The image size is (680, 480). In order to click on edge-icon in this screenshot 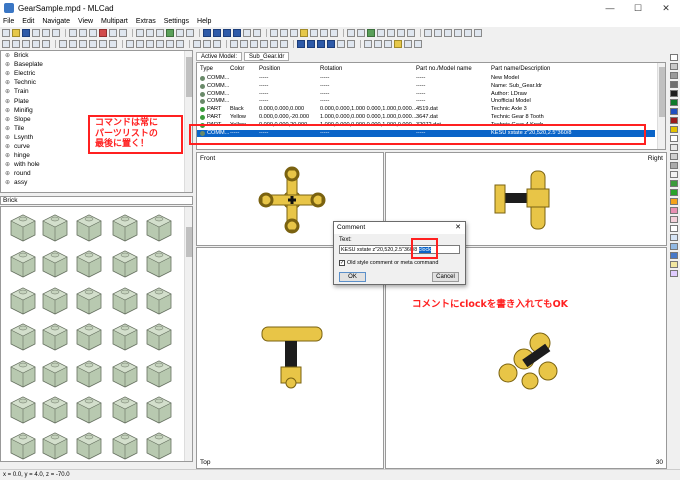, I will do `click(448, 32)`.